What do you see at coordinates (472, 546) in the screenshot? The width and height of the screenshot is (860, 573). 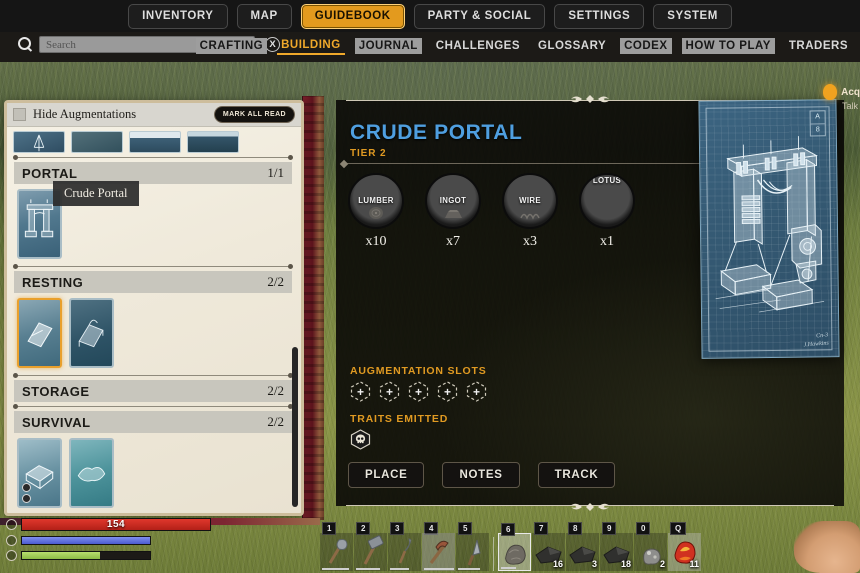 I see `hotbar-slot: 5` at bounding box center [472, 546].